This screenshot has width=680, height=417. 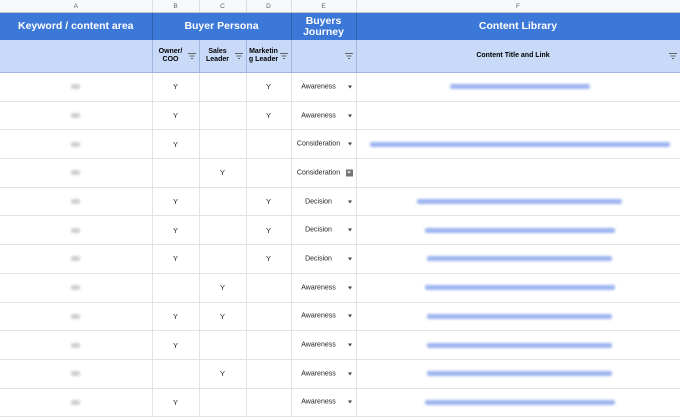 What do you see at coordinates (269, 56) in the screenshot?
I see `marketing-header-cell: Marketin g Leader` at bounding box center [269, 56].